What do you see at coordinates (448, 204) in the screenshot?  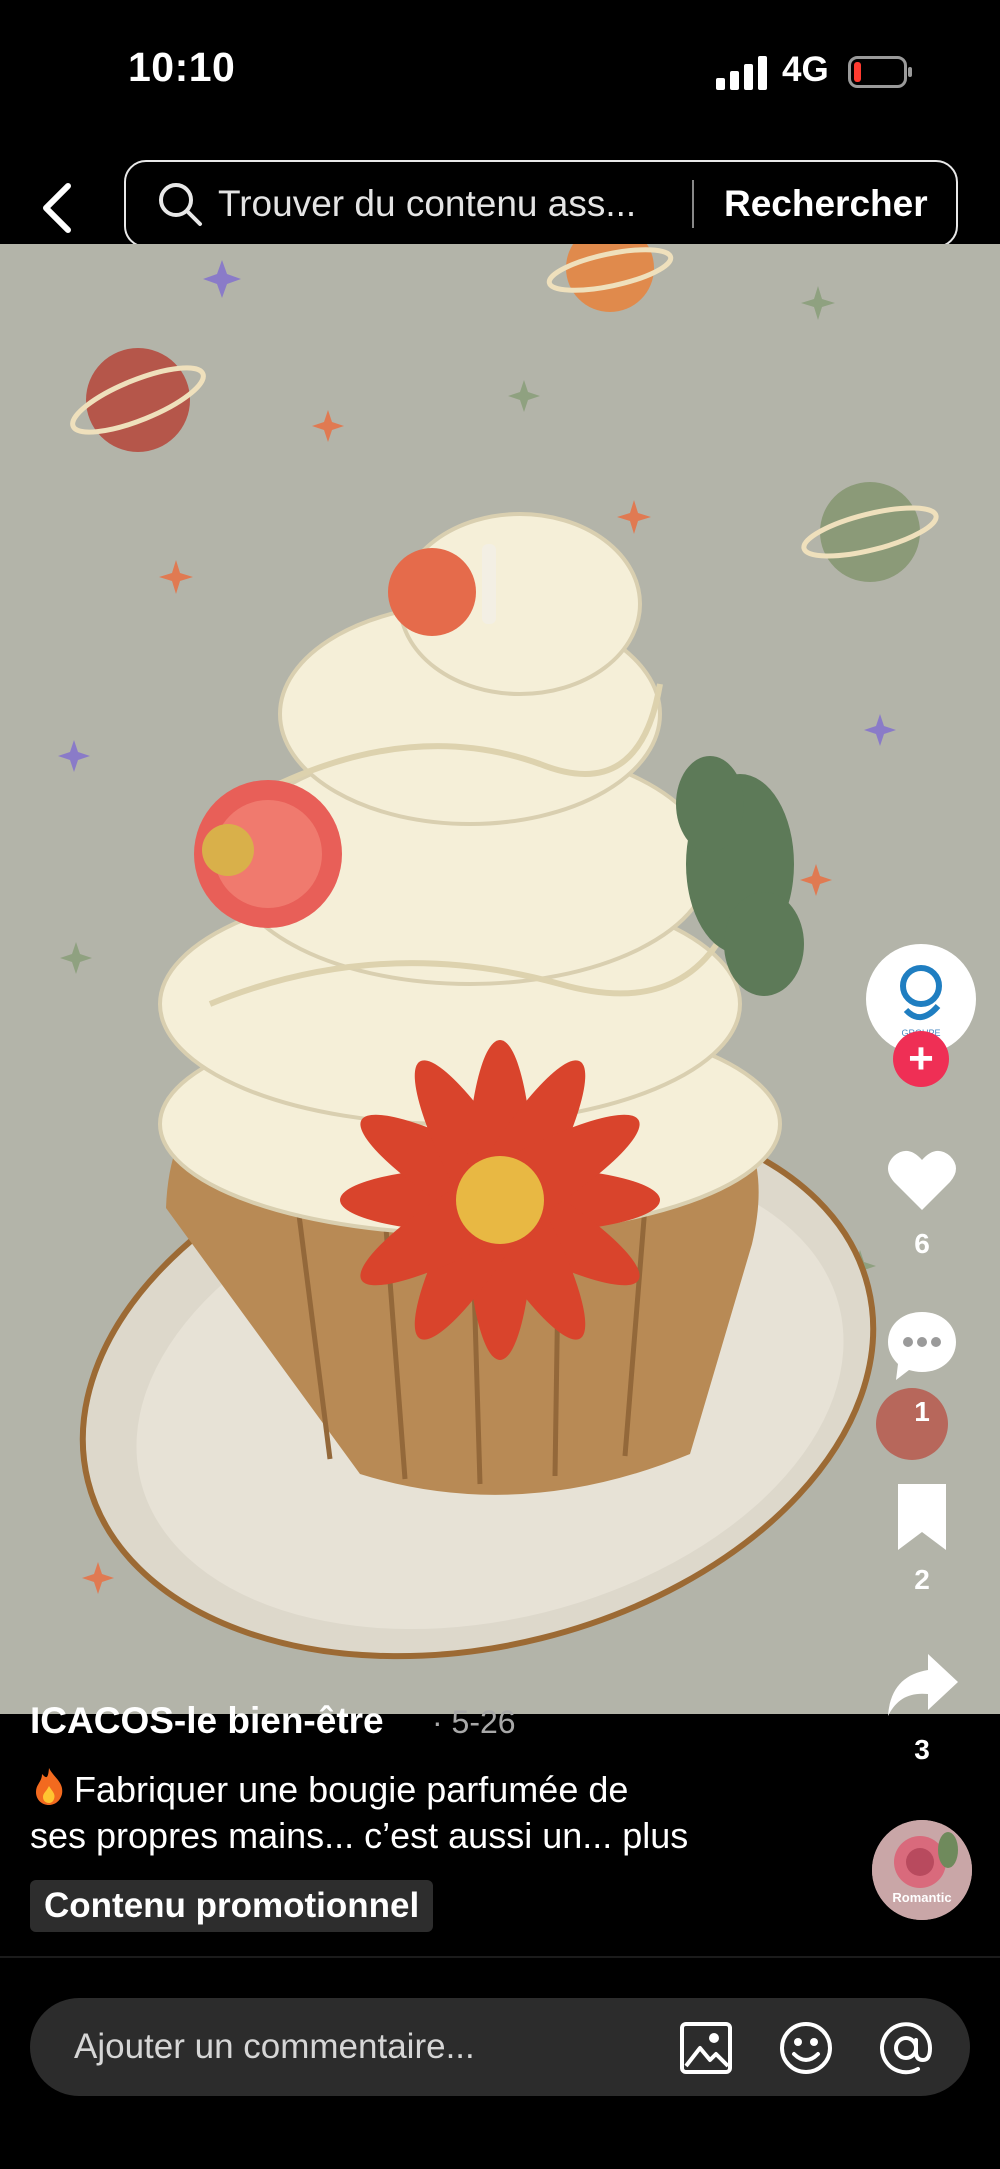 I see `search-input` at bounding box center [448, 204].